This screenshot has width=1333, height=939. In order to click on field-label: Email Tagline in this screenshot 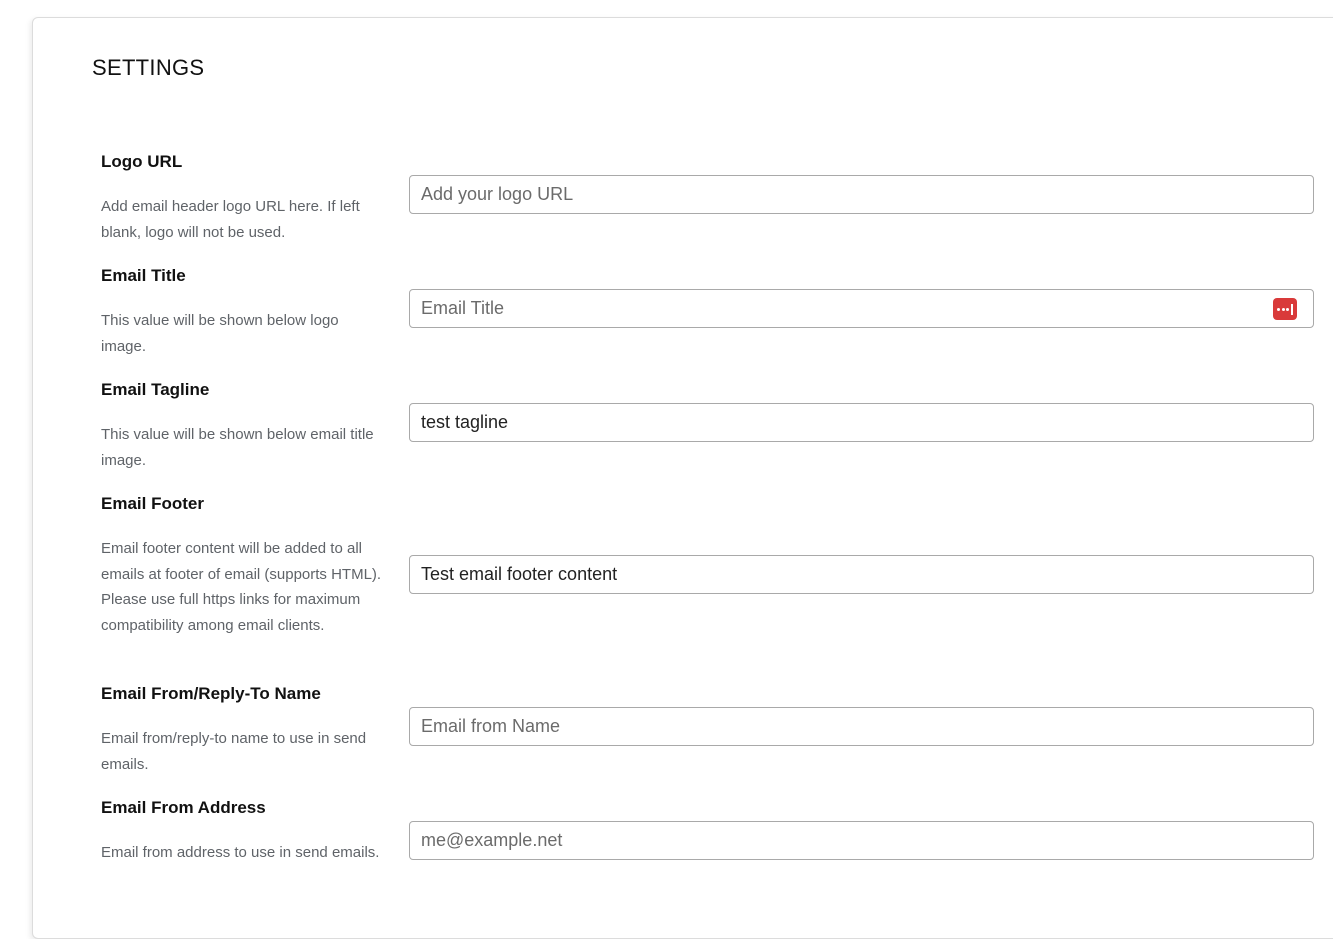, I will do `click(155, 389)`.